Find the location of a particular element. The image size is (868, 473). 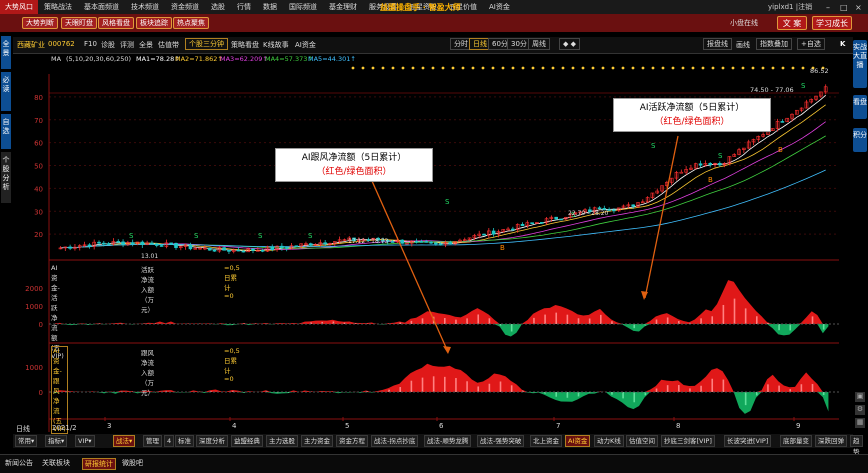

close-icon: × is located at coordinates (858, 7).